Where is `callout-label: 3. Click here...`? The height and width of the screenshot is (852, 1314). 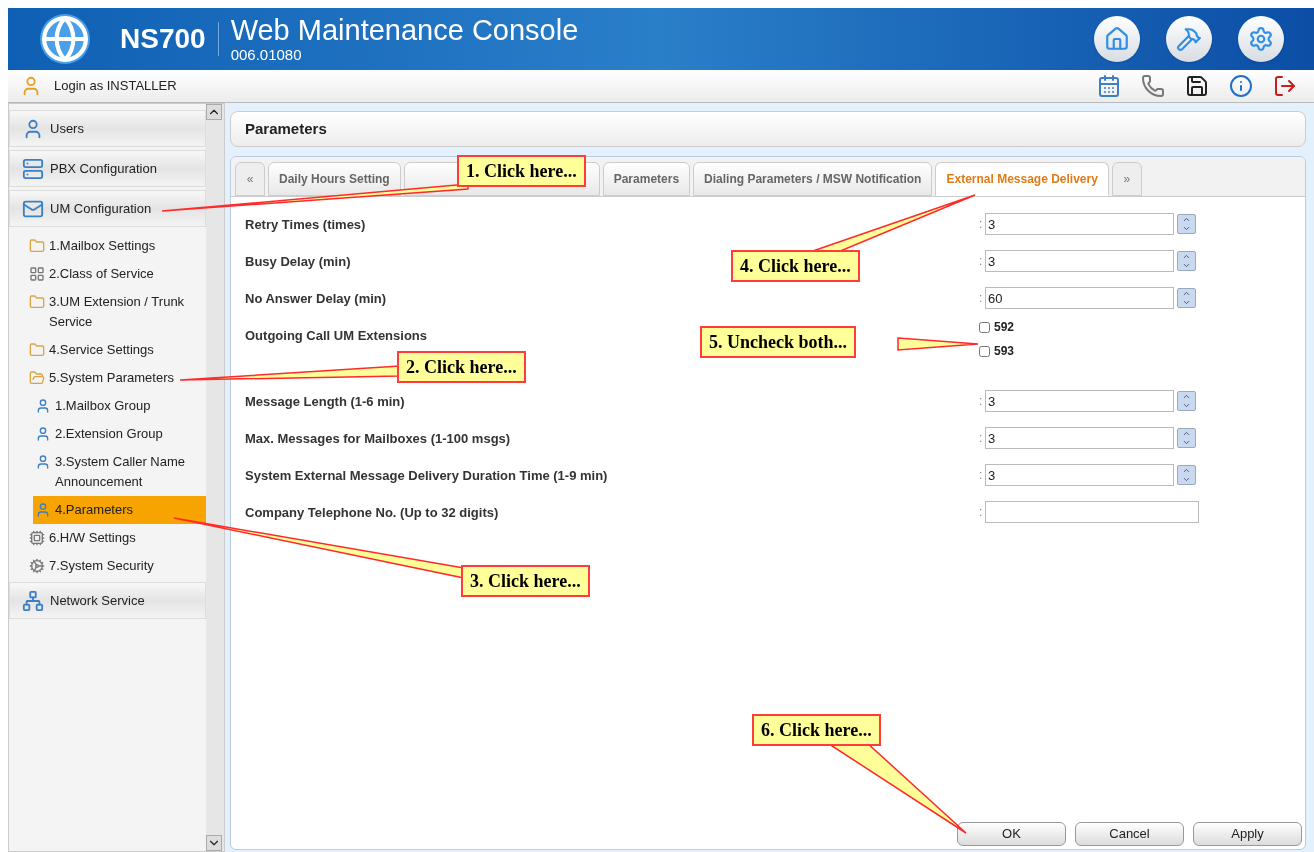
callout-label: 3. Click here... is located at coordinates (525, 581).